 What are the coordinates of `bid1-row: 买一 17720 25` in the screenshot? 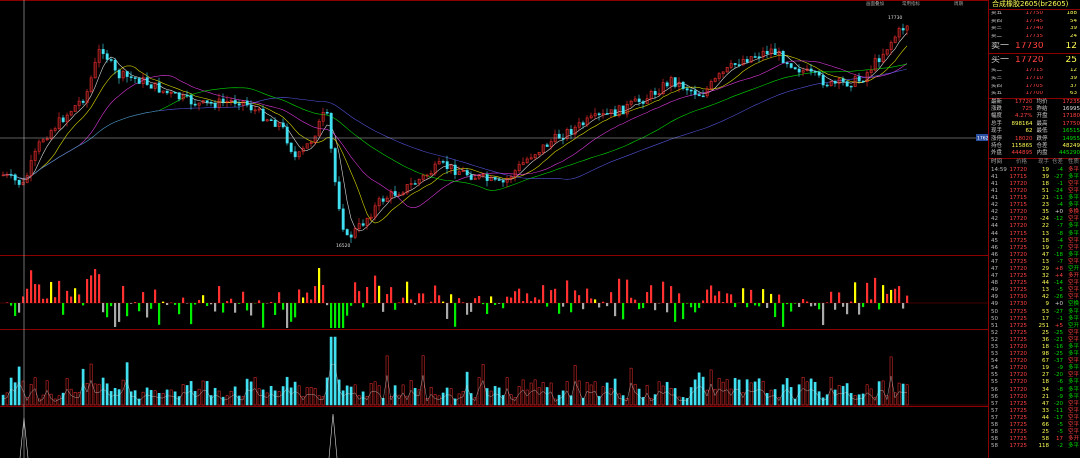 It's located at (1034, 60).